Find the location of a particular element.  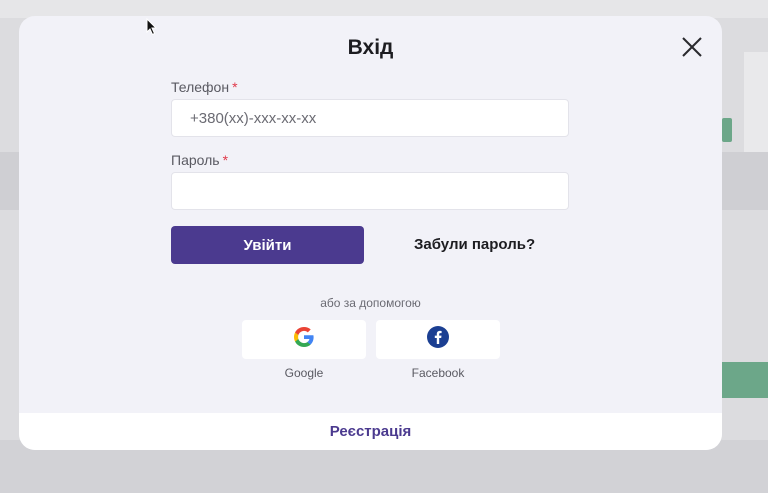

login-button: Увійти is located at coordinates (267, 245).